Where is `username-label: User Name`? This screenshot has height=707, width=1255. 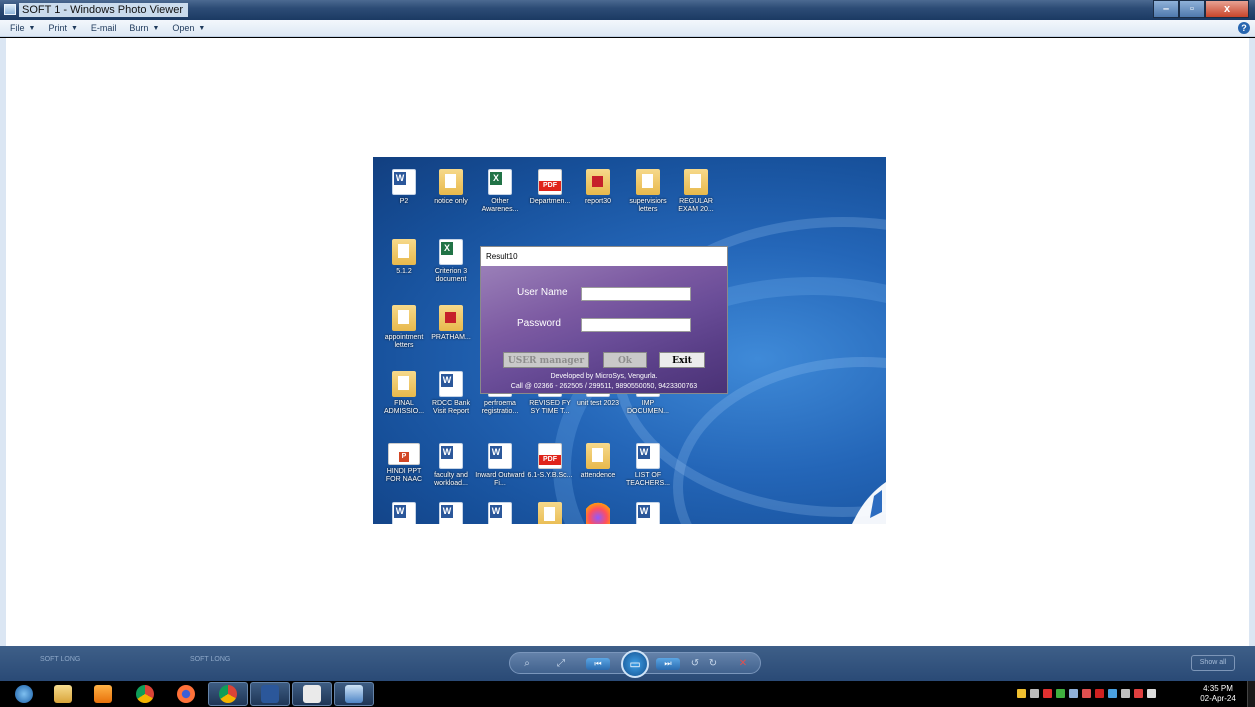
username-label: User Name is located at coordinates (542, 292).